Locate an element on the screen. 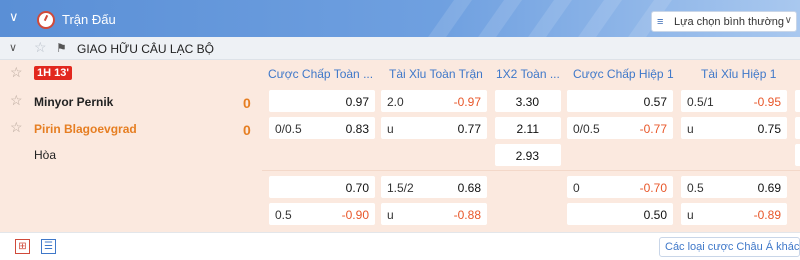 This screenshot has width=800, height=260. odds-price: -0.95 is located at coordinates (767, 102).